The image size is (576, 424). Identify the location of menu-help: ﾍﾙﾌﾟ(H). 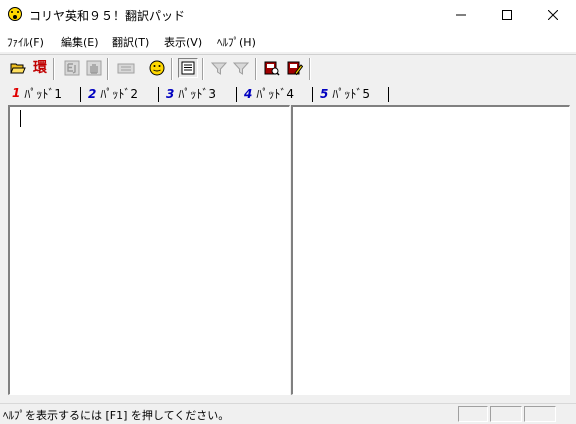
(236, 42).